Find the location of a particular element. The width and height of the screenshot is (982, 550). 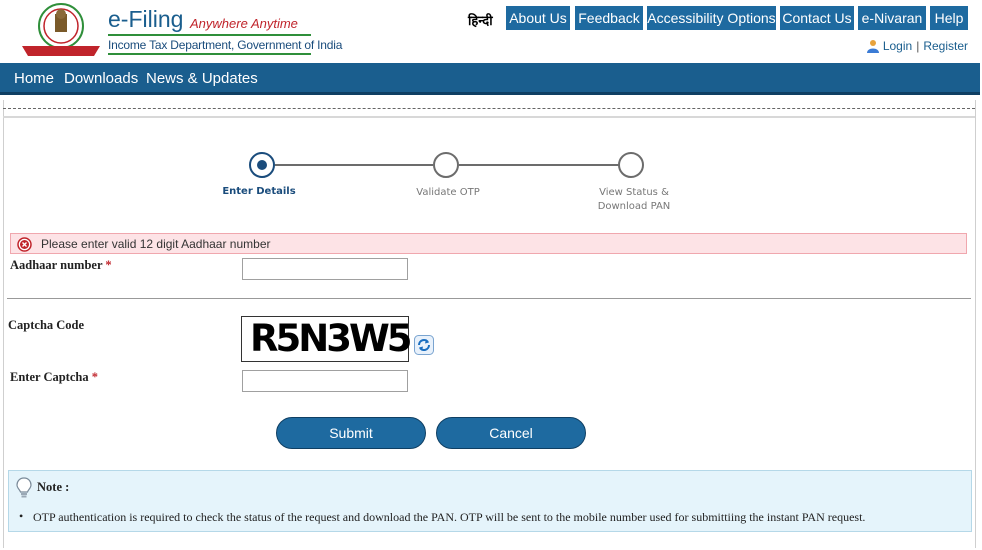

step-3-label-line2: Download PAN is located at coordinates (634, 206).